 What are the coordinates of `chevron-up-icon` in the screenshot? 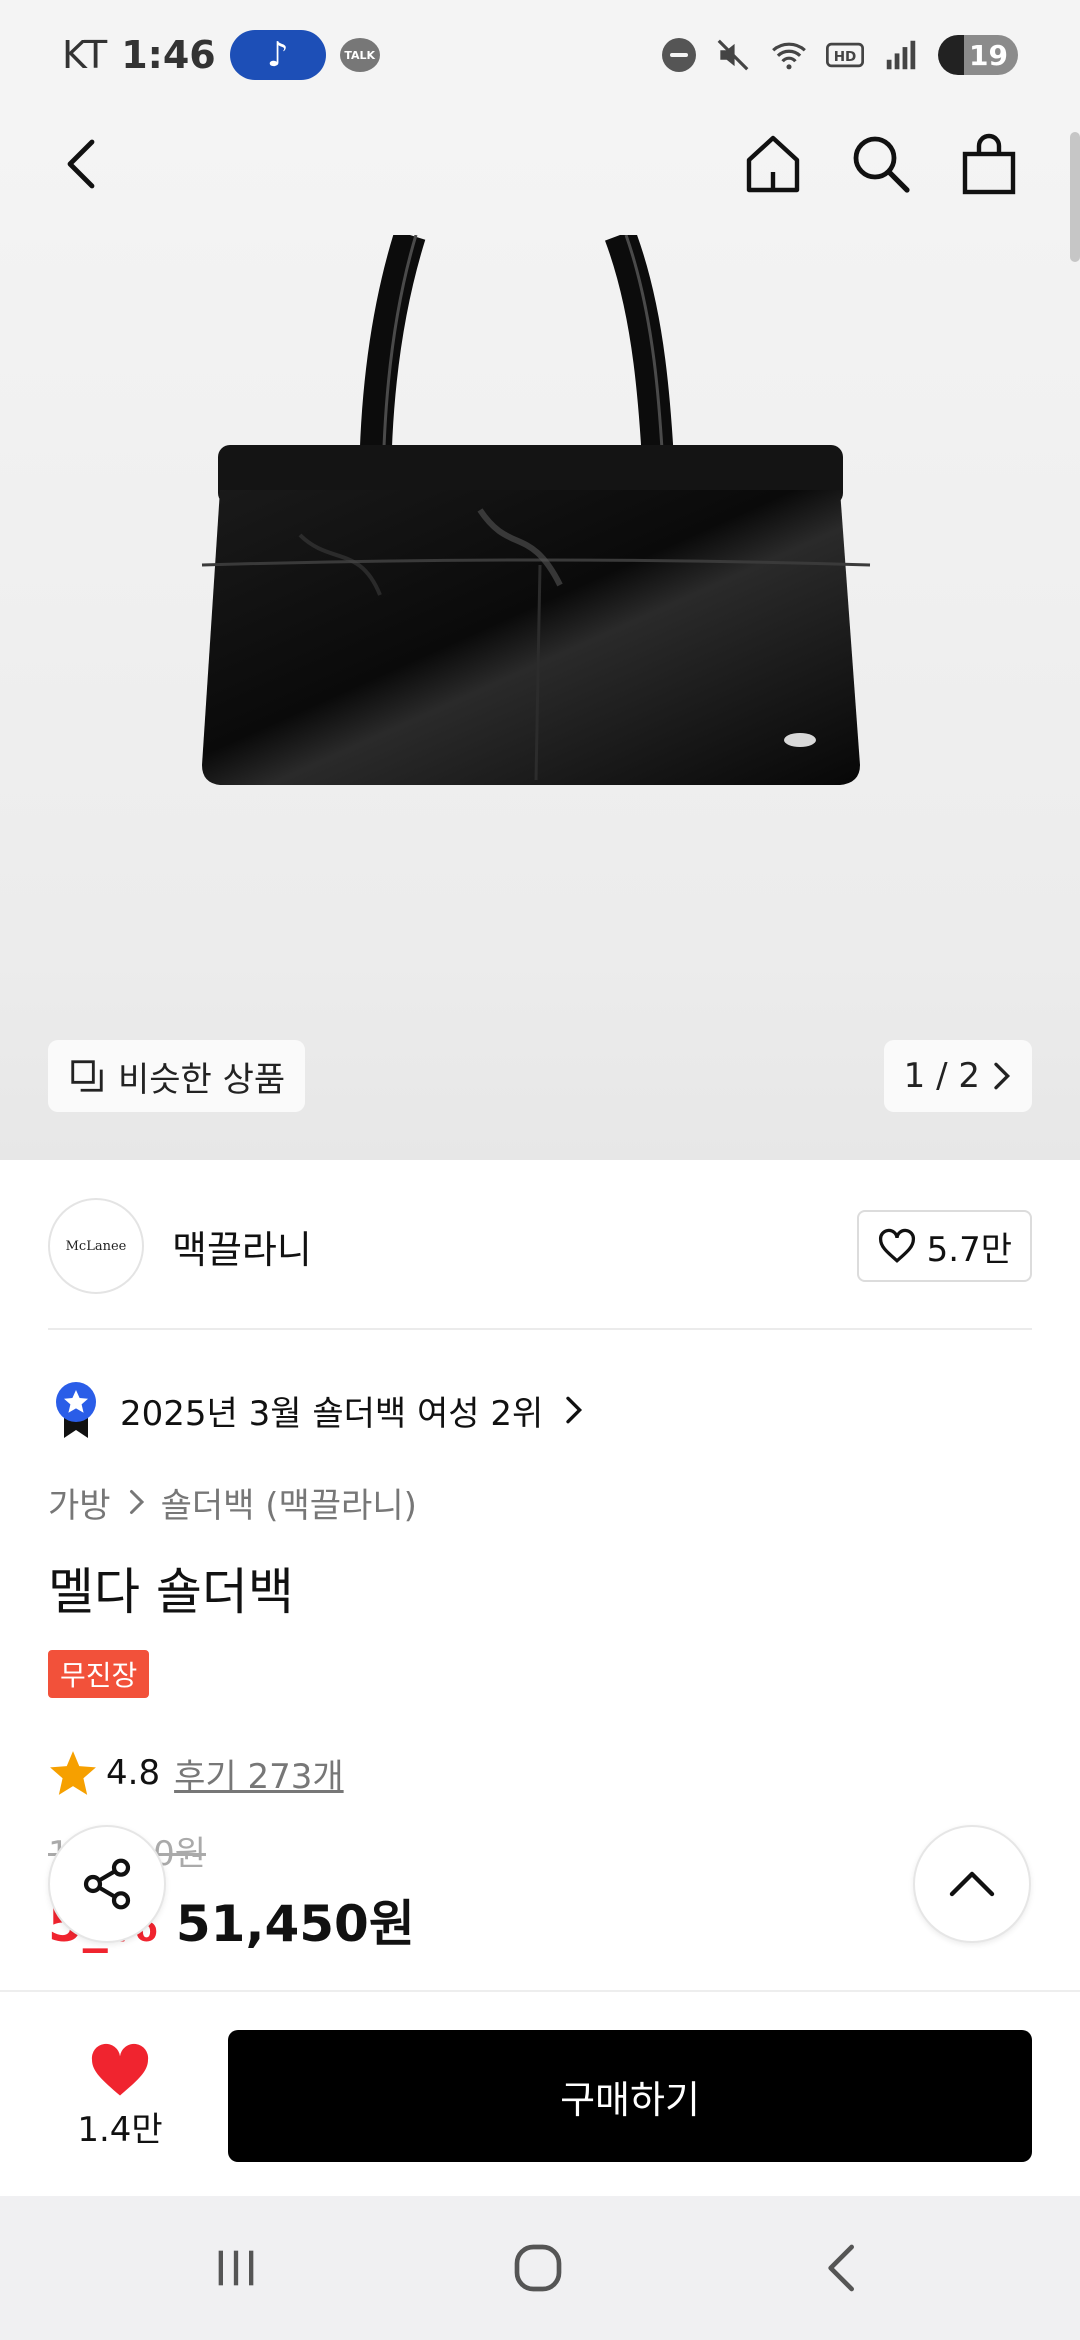 It's located at (972, 1884).